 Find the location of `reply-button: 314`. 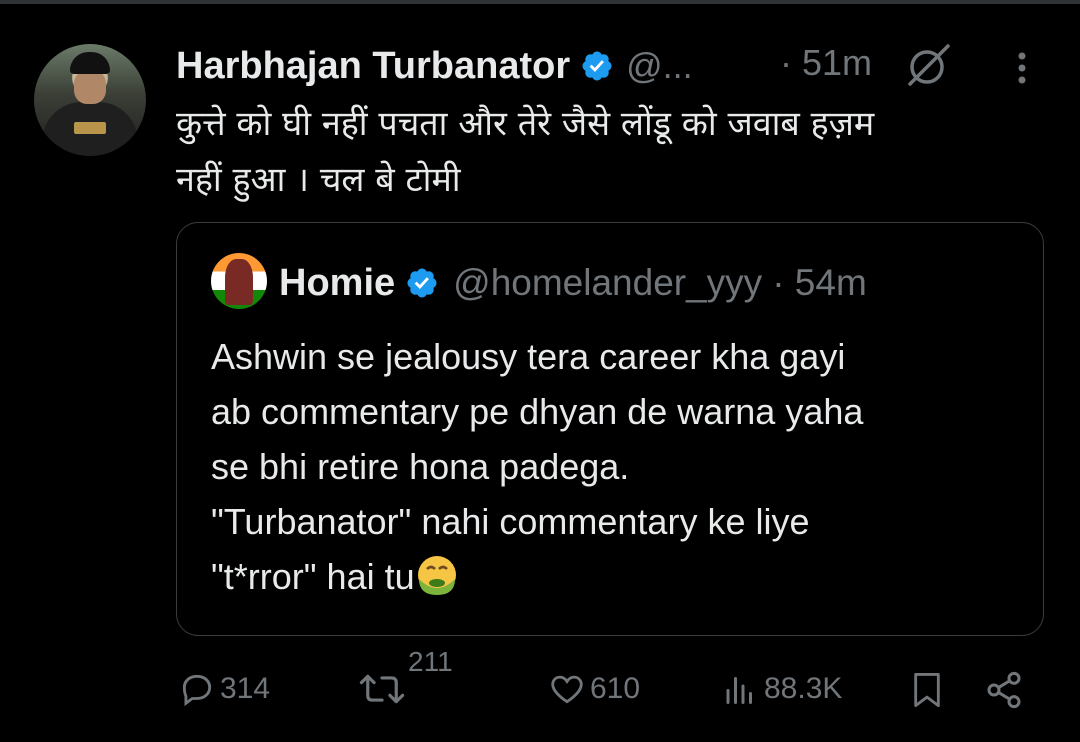

reply-button: 314 is located at coordinates (224, 689).